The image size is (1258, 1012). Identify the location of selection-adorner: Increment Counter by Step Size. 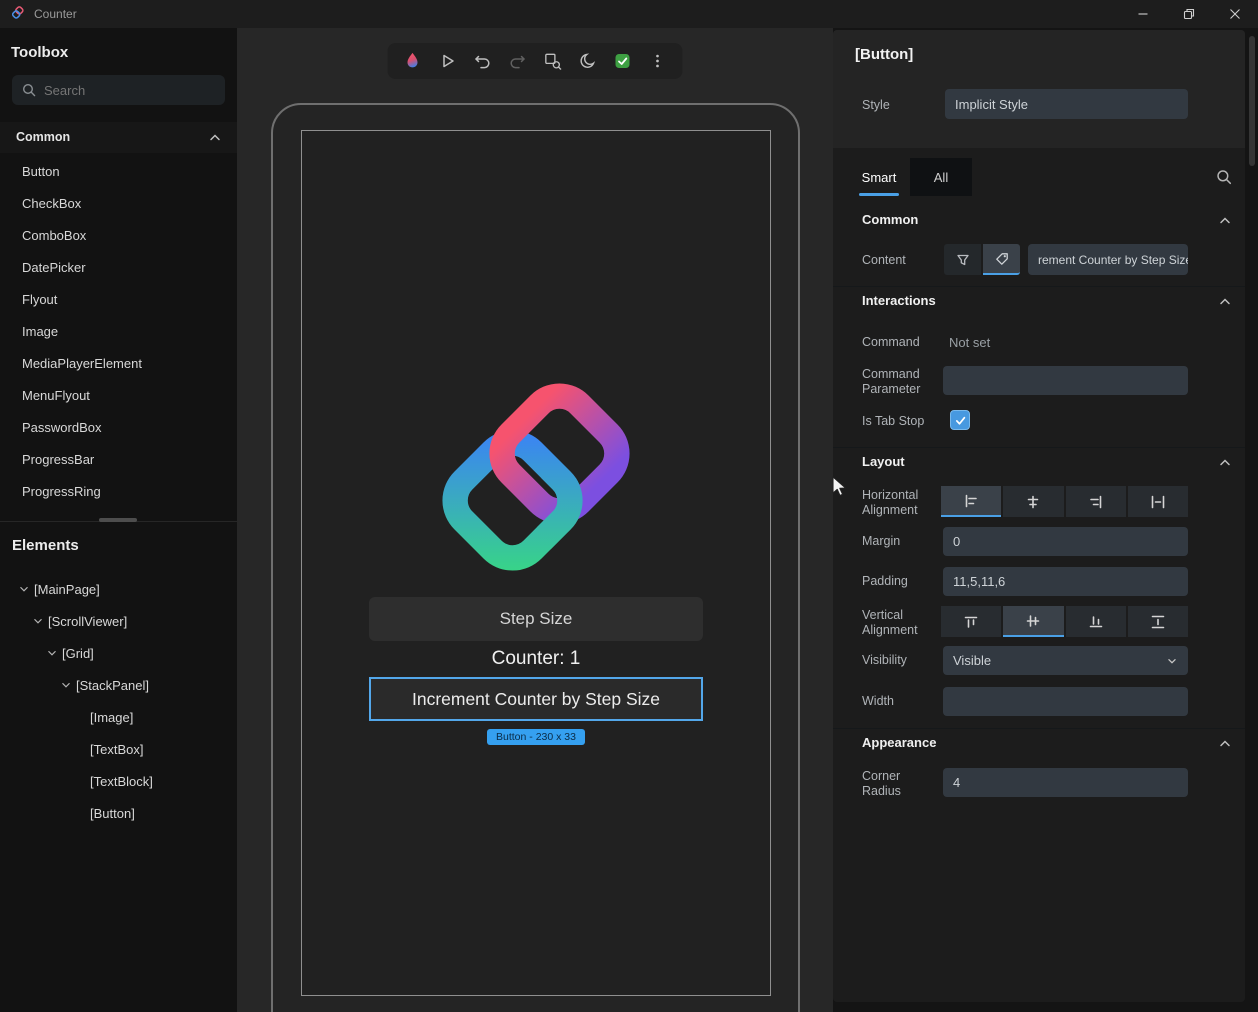
(536, 699).